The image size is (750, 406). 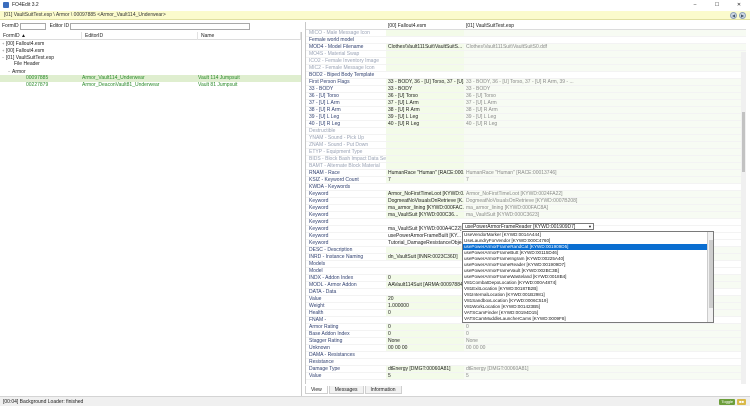 I want to click on record-row: Destructible, so click(x=526, y=131).